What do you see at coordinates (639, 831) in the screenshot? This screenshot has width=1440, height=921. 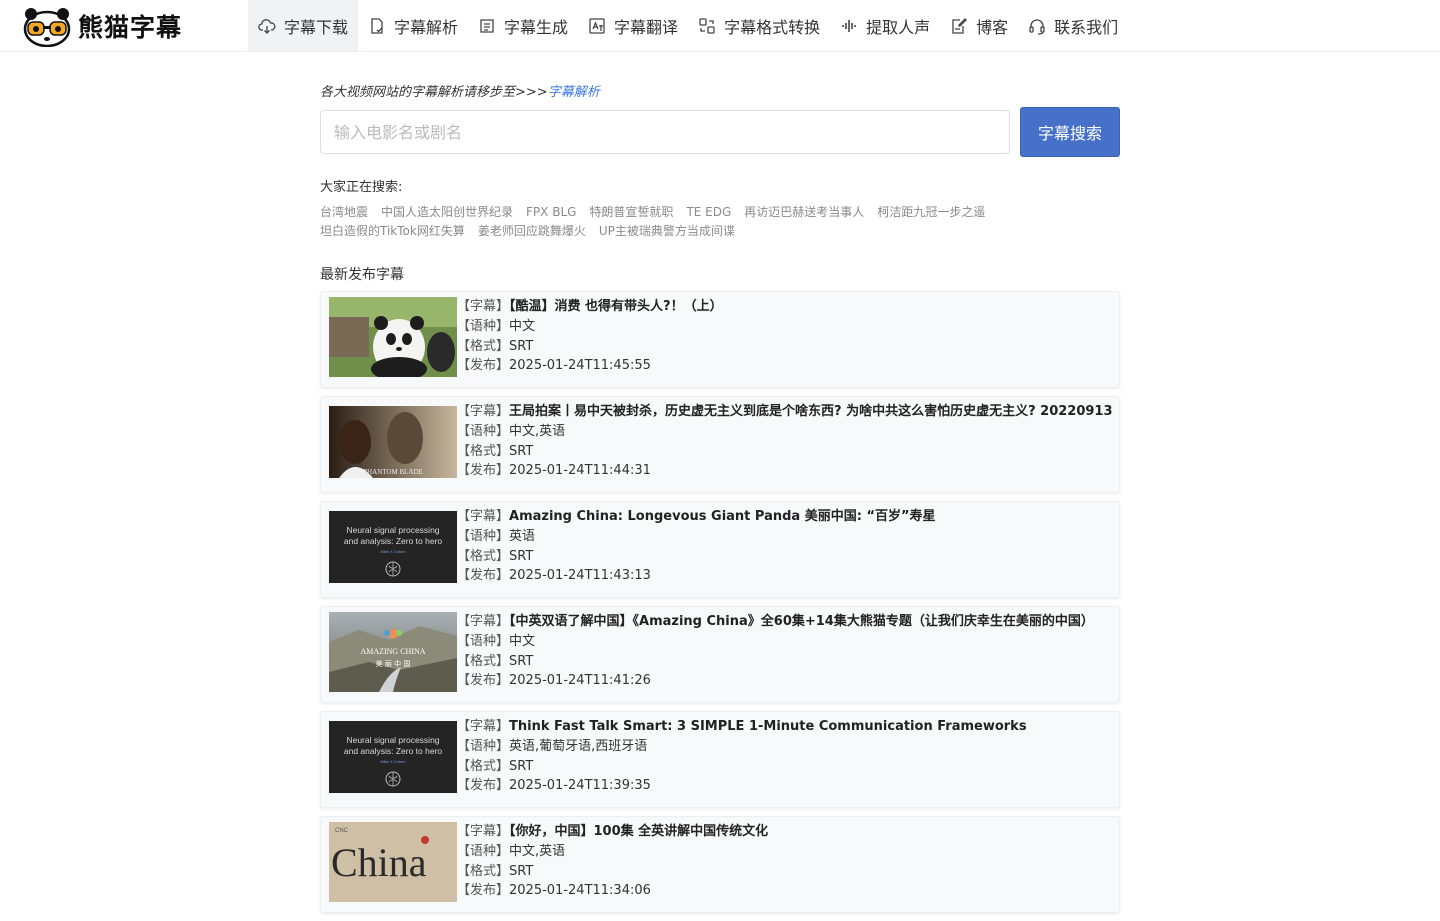 I see `subtitle-title: 【你好，中国】100集 全英讲解中国传统文化` at bounding box center [639, 831].